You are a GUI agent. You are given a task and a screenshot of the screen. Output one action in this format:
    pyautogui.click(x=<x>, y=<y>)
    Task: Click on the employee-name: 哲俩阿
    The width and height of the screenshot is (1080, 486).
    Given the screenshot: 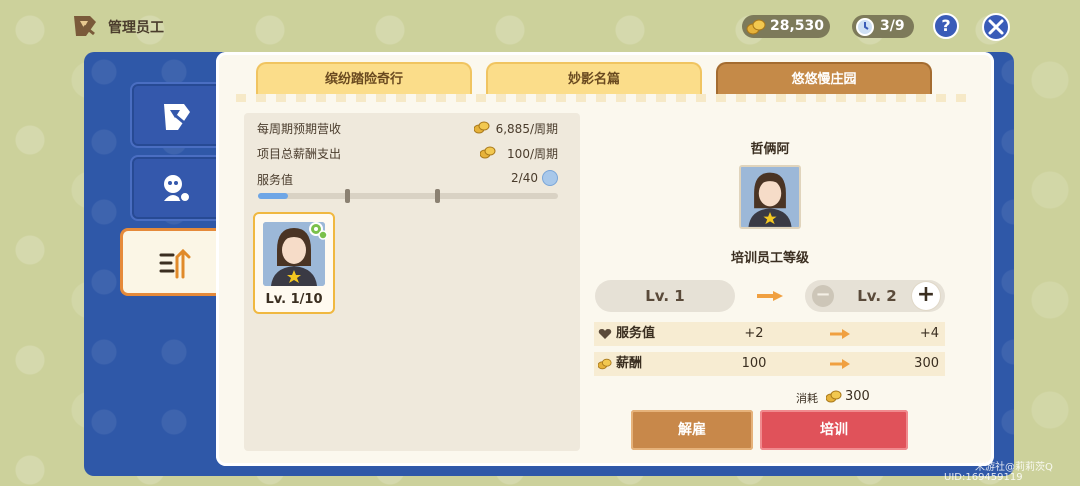 What is the action you would take?
    pyautogui.click(x=770, y=149)
    